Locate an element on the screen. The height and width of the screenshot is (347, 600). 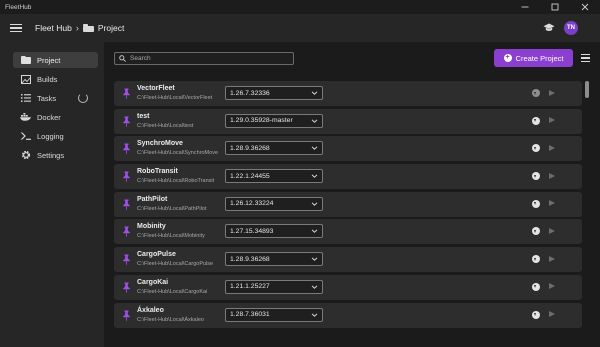
version-select: 1.22.1.24455 is located at coordinates (274, 176).